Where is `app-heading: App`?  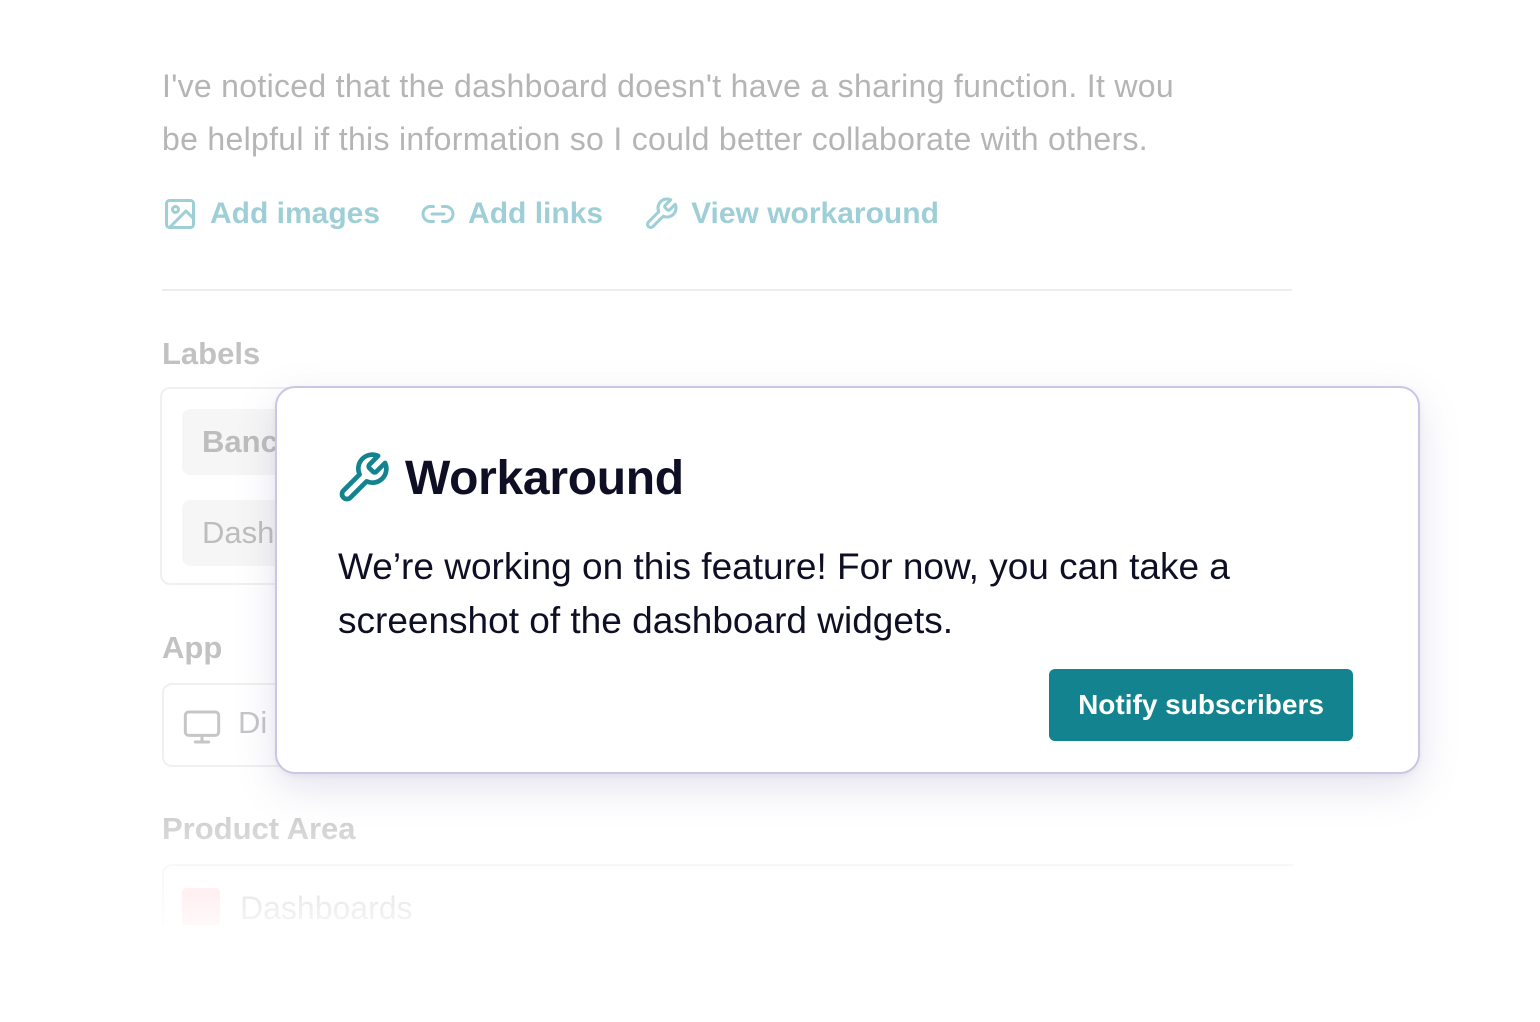 app-heading: App is located at coordinates (192, 647).